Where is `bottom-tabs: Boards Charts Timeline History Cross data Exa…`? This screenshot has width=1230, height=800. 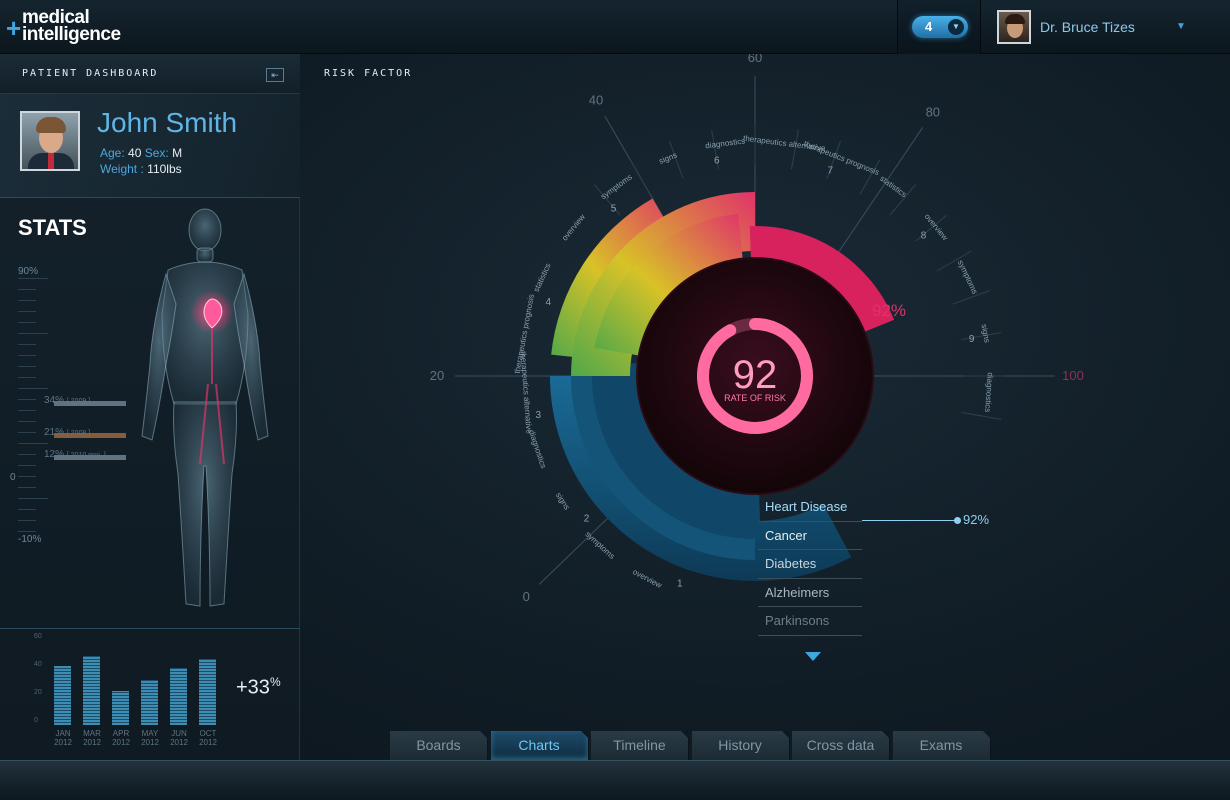
bottom-tabs: Boards Charts Timeline History Cross data Exa… is located at coordinates (695, 745).